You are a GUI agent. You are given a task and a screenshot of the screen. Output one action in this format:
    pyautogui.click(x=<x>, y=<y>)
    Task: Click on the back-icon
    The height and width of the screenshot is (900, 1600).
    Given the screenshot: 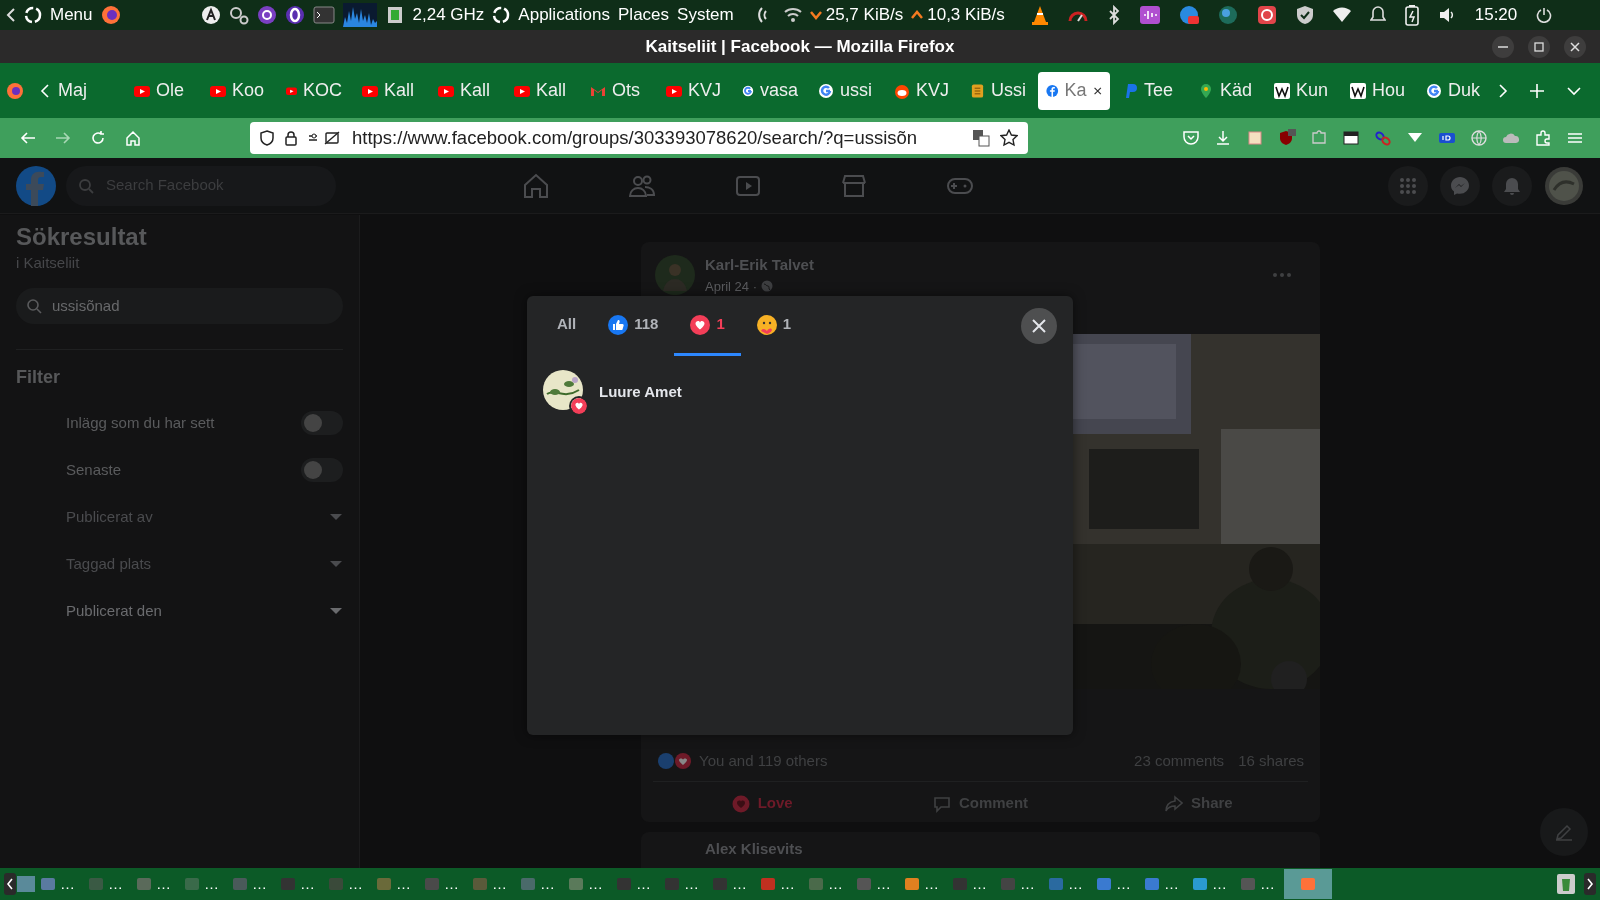 What is the action you would take?
    pyautogui.click(x=27, y=138)
    